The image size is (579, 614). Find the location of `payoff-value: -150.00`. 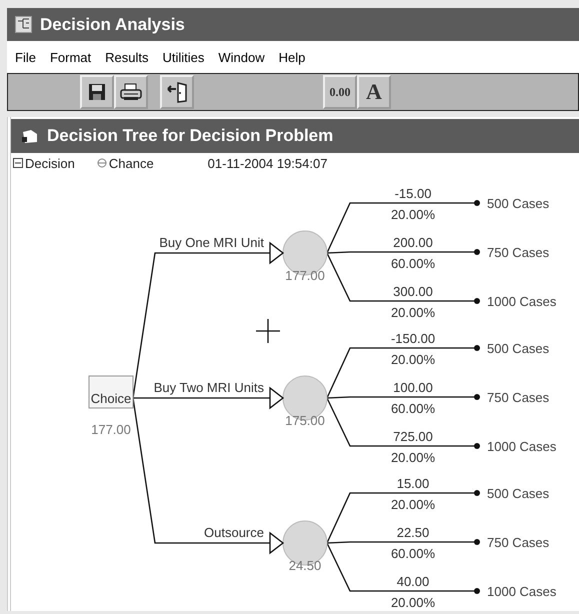

payoff-value: -150.00 is located at coordinates (413, 338).